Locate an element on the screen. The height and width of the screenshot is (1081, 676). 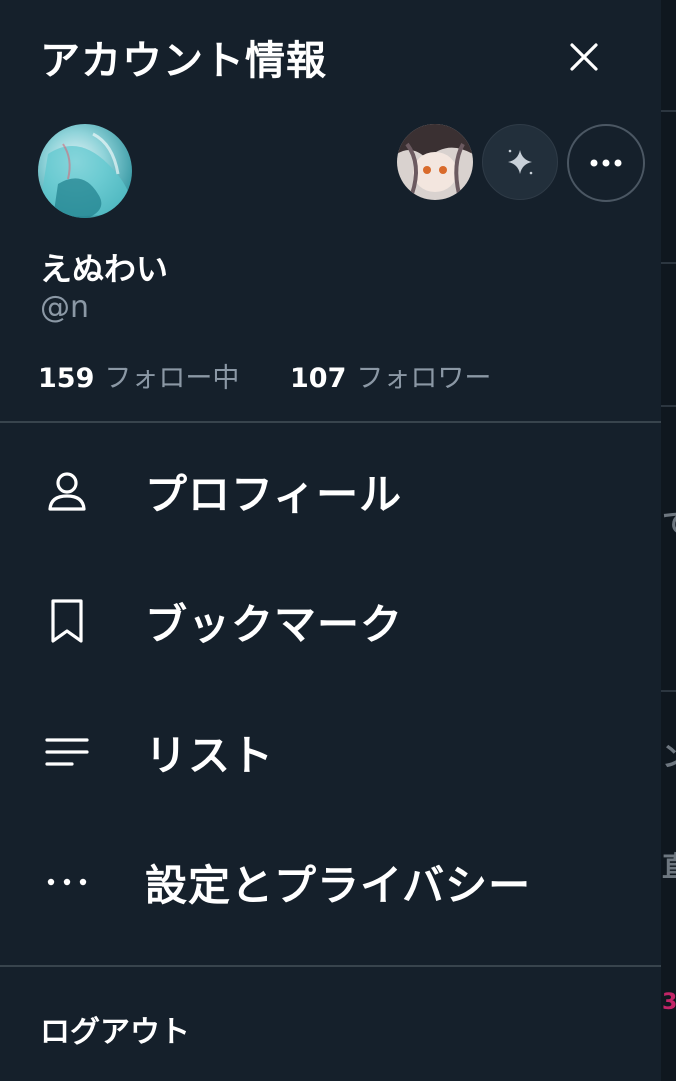
following-label: フォロー中 is located at coordinates (172, 378).